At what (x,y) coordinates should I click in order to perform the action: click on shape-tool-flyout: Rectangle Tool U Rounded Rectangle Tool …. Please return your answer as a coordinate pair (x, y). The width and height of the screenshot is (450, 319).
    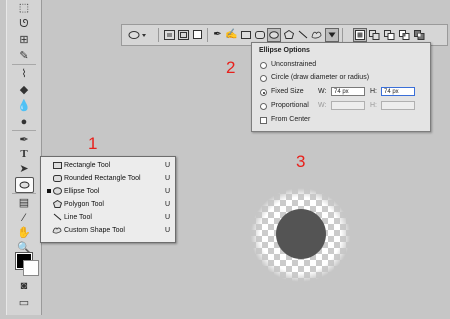
    Looking at the image, I should click on (108, 199).